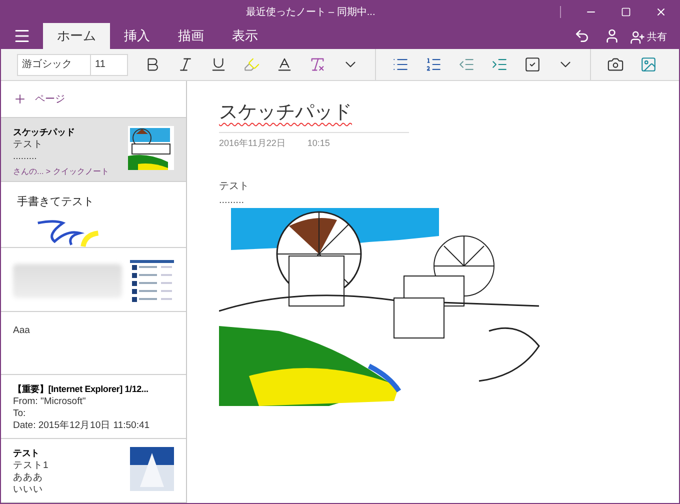 This screenshot has width=680, height=504. Describe the element at coordinates (637, 37) in the screenshot. I see `share-person-icon` at that location.